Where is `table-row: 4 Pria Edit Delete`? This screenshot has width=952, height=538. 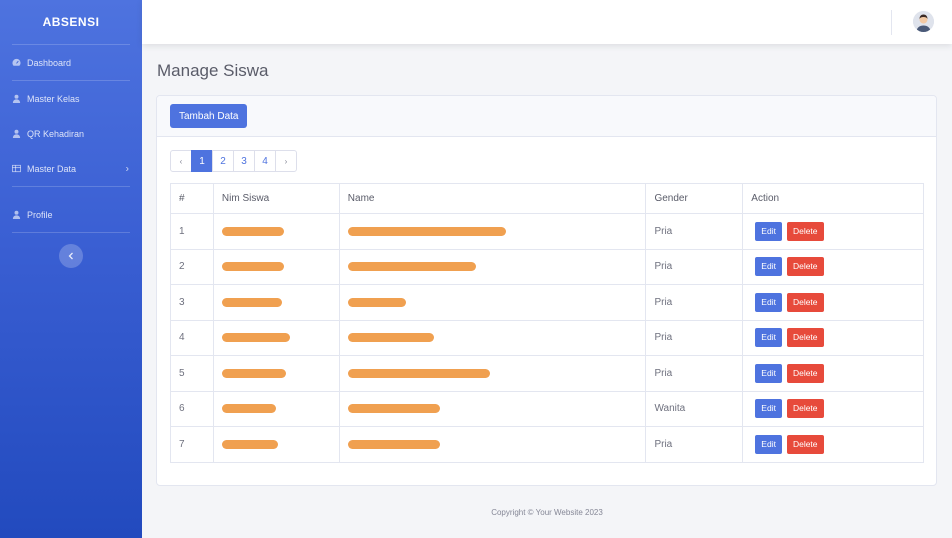 table-row: 4 Pria Edit Delete is located at coordinates (547, 337).